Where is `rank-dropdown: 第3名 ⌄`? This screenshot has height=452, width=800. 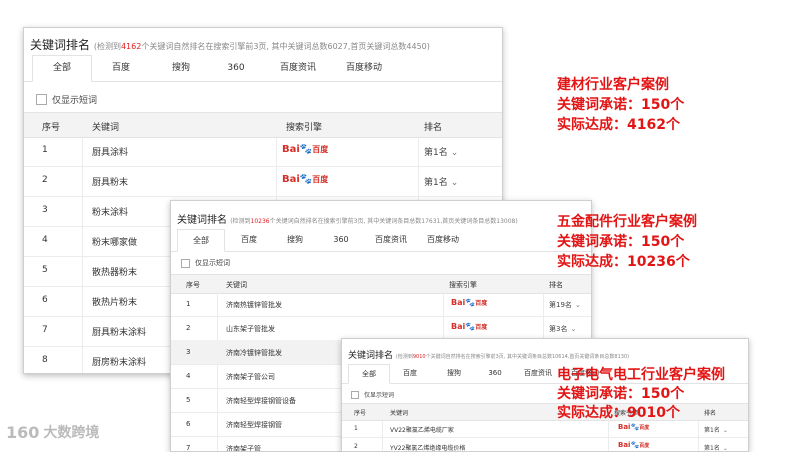 rank-dropdown: 第3名 ⌄ is located at coordinates (562, 329).